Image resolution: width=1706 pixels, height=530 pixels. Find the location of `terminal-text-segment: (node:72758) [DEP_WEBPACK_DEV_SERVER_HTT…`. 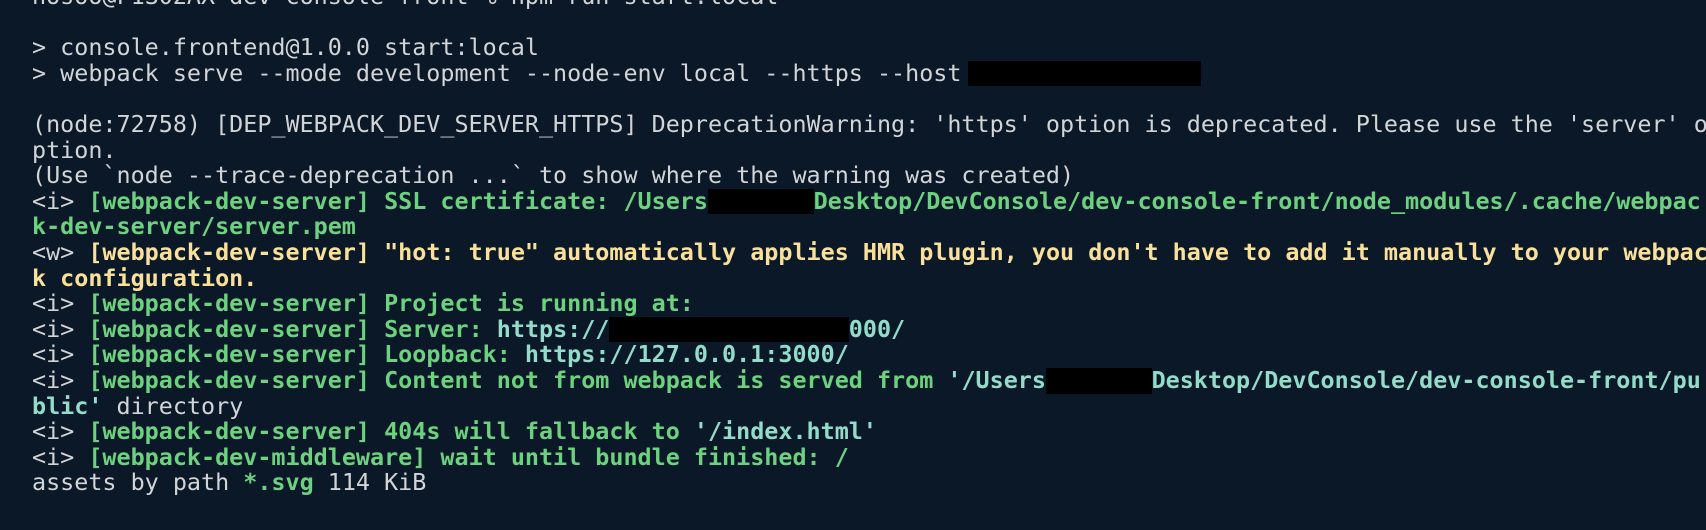

terminal-text-segment: (node:72758) [DEP_WEBPACK_DEV_SERVER_HTT… is located at coordinates (869, 124).